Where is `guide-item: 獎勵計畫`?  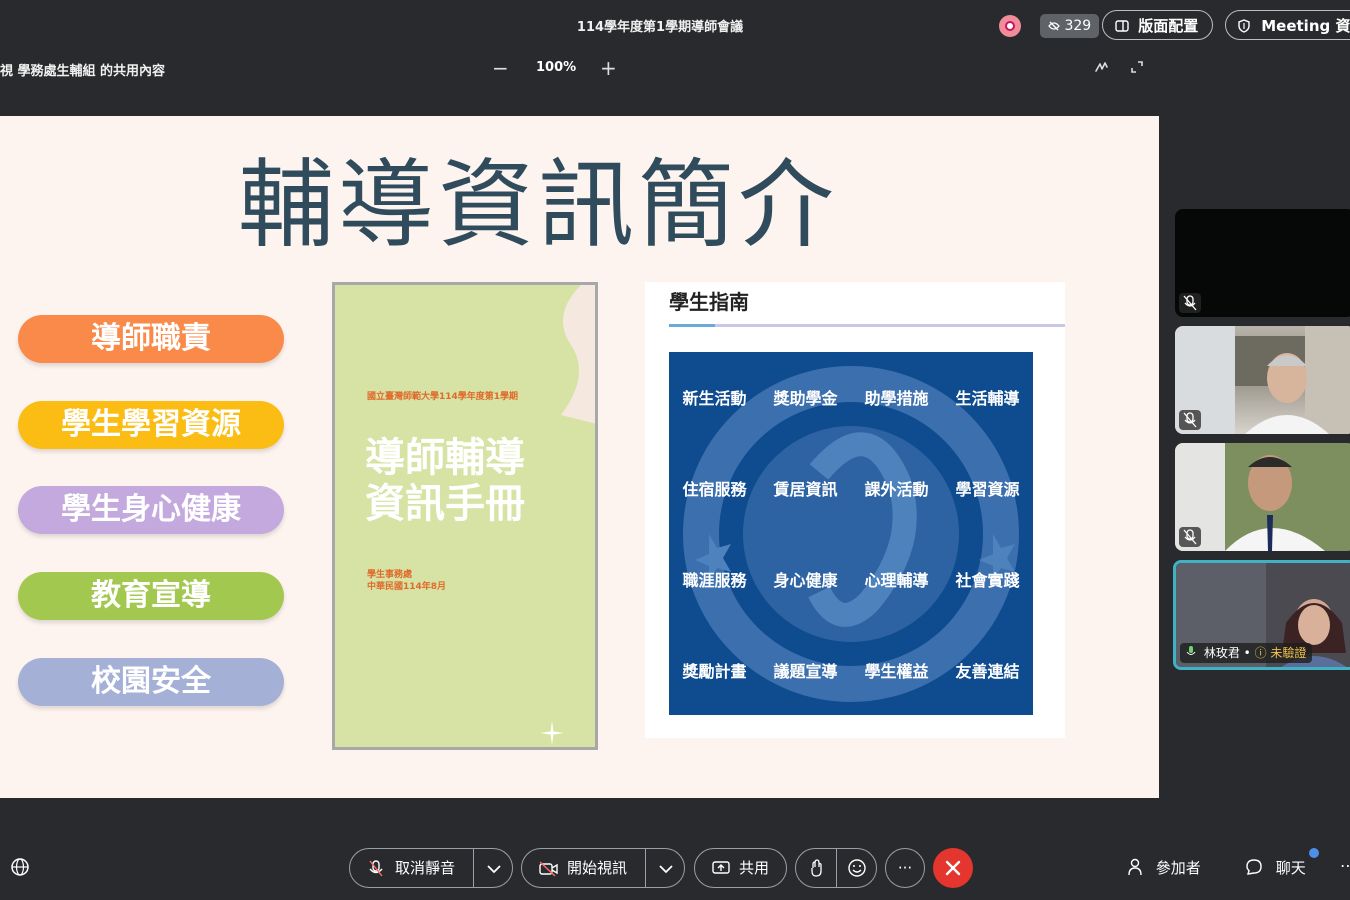 guide-item: 獎勵計畫 is located at coordinates (714, 671).